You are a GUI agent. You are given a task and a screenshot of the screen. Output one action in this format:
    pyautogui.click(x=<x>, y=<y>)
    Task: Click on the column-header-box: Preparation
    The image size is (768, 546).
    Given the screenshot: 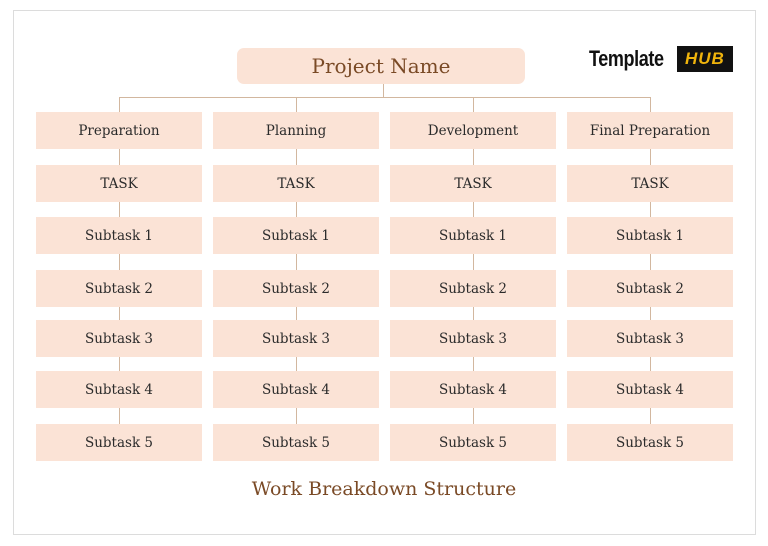 What is the action you would take?
    pyautogui.click(x=119, y=130)
    